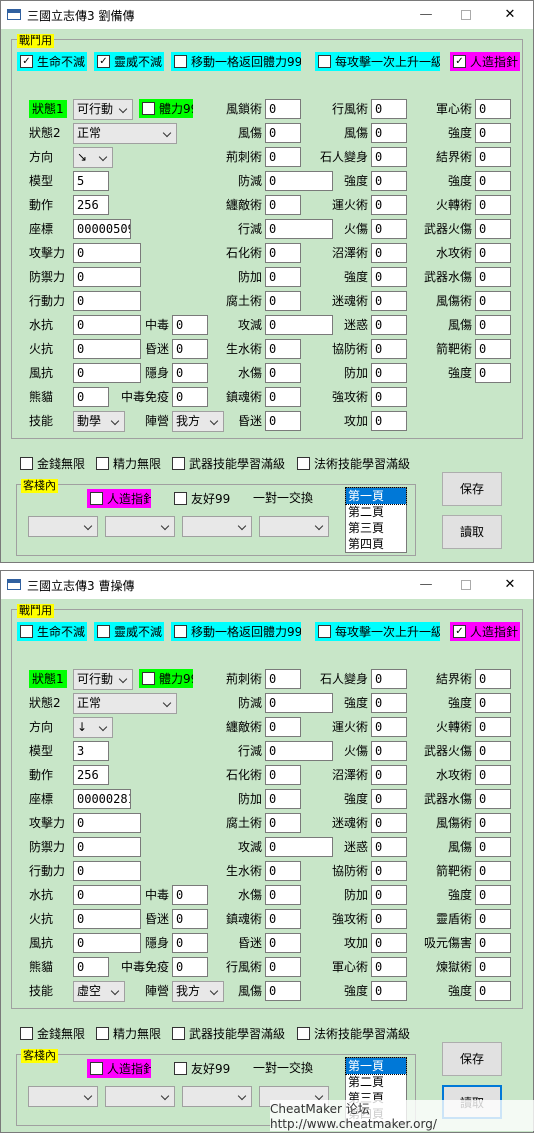 The image size is (534, 1133). I want to click on page-listbox: 第一頁第二頁第三頁第四頁, so click(376, 520).